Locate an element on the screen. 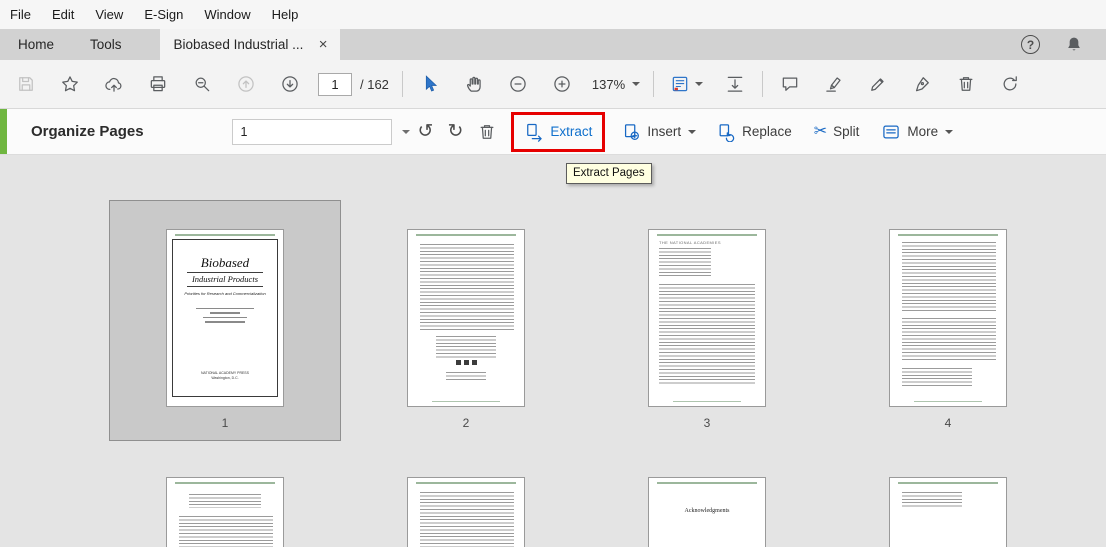 The width and height of the screenshot is (1106, 547). menu-help: Help is located at coordinates (285, 14).